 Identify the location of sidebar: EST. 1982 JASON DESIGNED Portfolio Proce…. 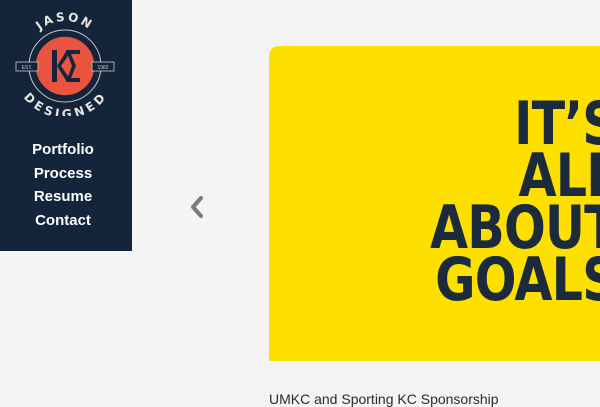
(66, 125).